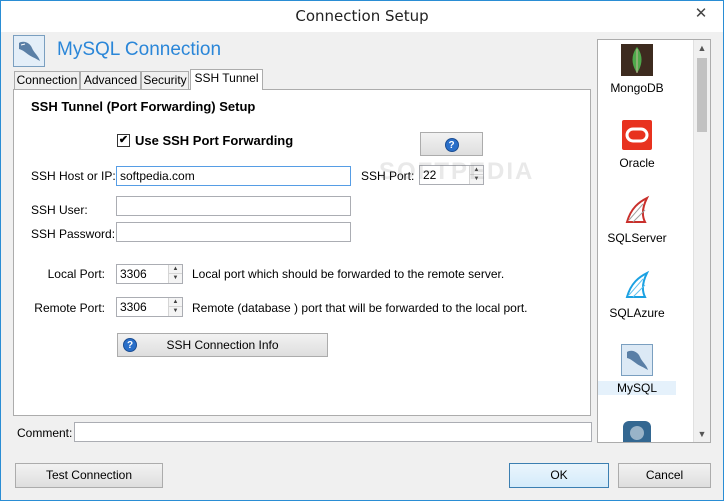  What do you see at coordinates (702, 48) in the screenshot?
I see `scroll-up-icon: ▲` at bounding box center [702, 48].